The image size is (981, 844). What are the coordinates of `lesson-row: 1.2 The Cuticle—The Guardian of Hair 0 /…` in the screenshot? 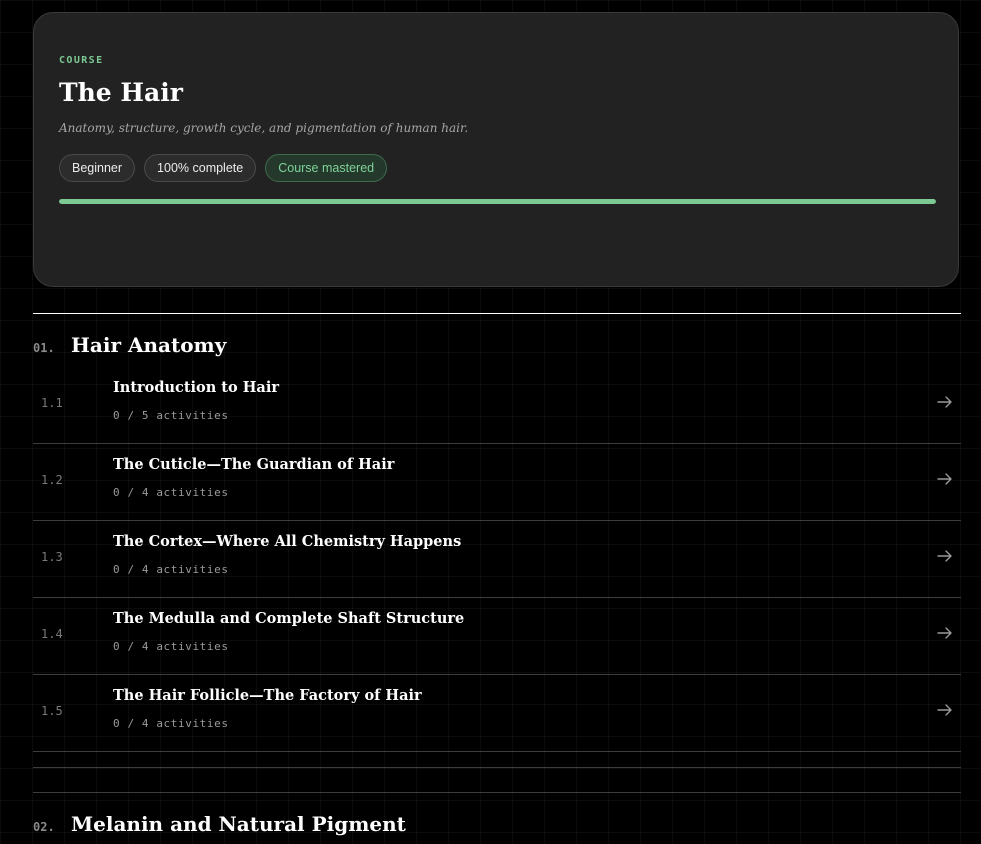 It's located at (497, 482).